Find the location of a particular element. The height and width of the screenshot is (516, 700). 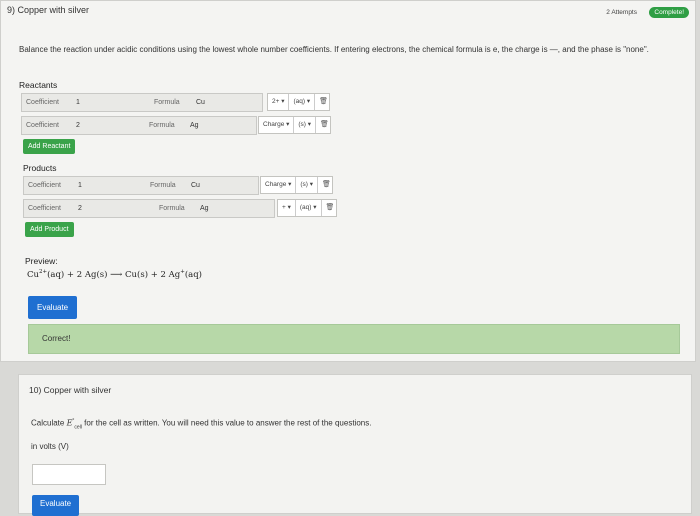

preview-term: (aq) + 2 Ag(s) ⟶ Cu(s) + 2 Ag is located at coordinates (114, 274).